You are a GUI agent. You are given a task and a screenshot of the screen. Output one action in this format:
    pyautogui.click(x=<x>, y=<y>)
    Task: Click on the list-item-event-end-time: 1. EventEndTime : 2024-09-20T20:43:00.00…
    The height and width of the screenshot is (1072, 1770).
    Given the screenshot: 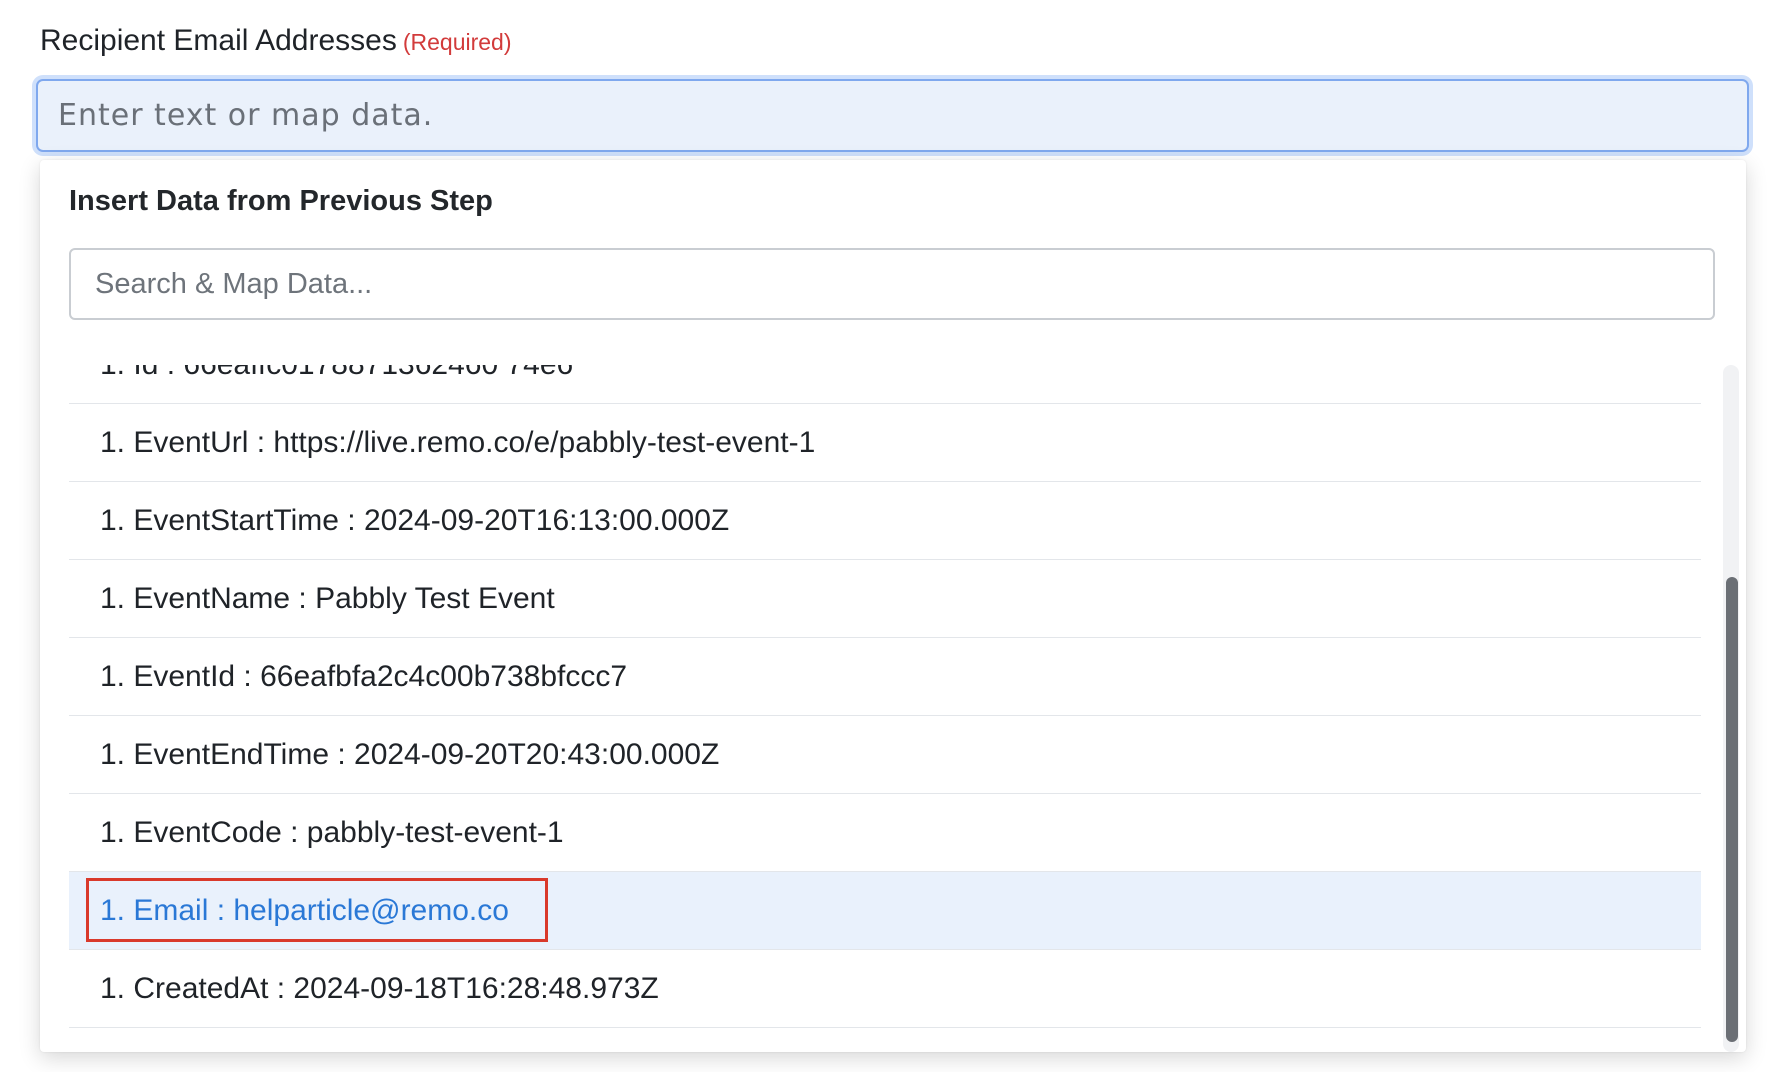 What is the action you would take?
    pyautogui.click(x=885, y=755)
    